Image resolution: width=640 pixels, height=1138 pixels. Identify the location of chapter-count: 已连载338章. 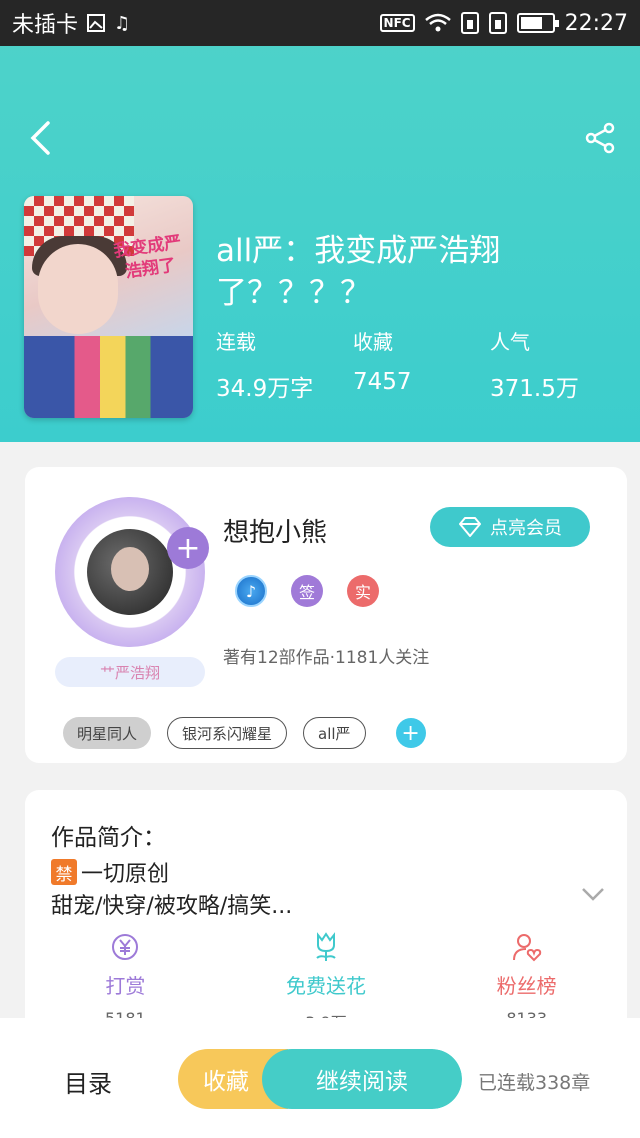
(534, 1083).